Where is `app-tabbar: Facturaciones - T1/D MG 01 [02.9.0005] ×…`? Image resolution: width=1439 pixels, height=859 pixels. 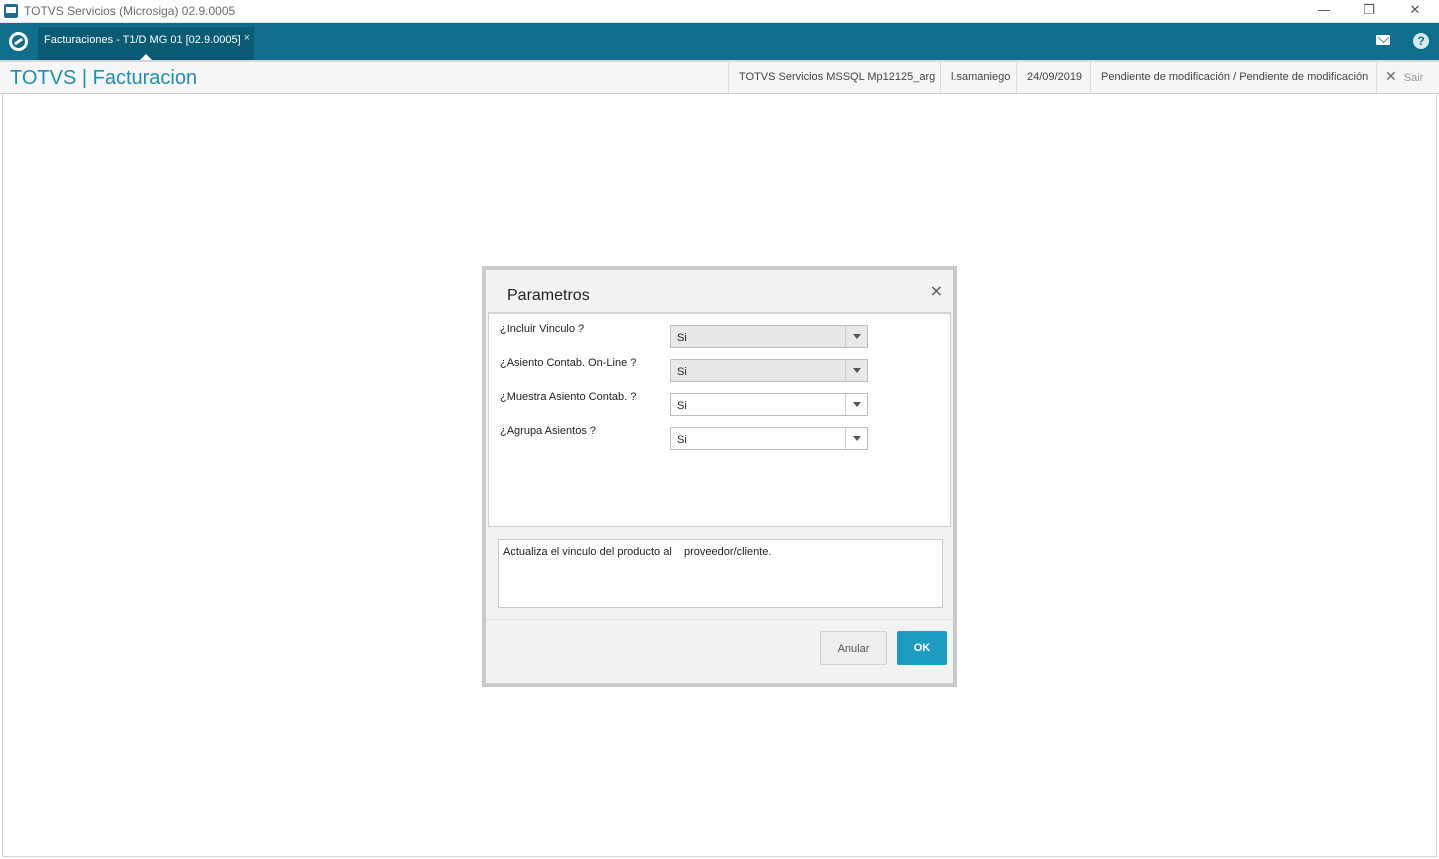 app-tabbar: Facturaciones - T1/D MG 01 [02.9.0005] ×… is located at coordinates (719, 41).